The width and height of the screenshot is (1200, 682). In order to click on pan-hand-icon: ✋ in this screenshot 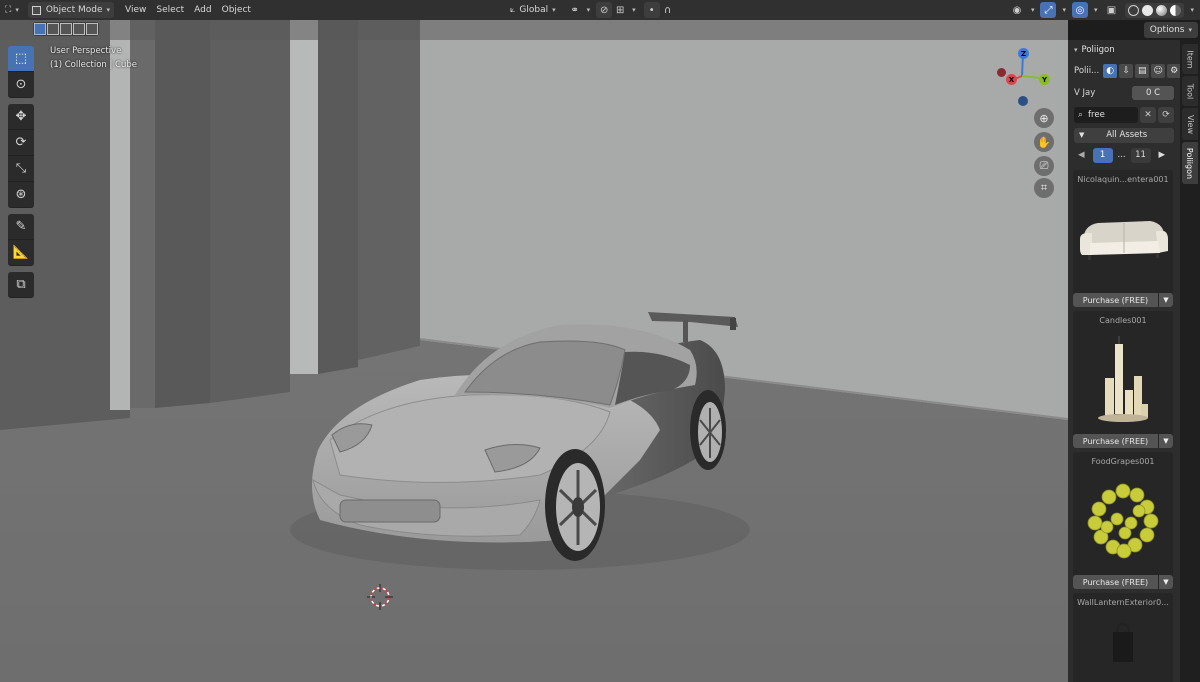, I will do `click(1044, 142)`.